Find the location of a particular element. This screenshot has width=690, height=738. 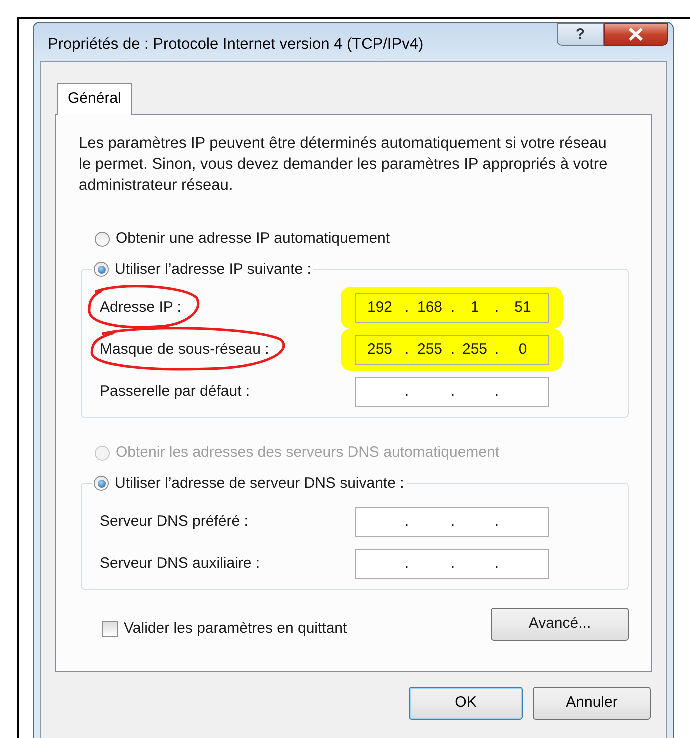

tab: Général is located at coordinates (94, 99).